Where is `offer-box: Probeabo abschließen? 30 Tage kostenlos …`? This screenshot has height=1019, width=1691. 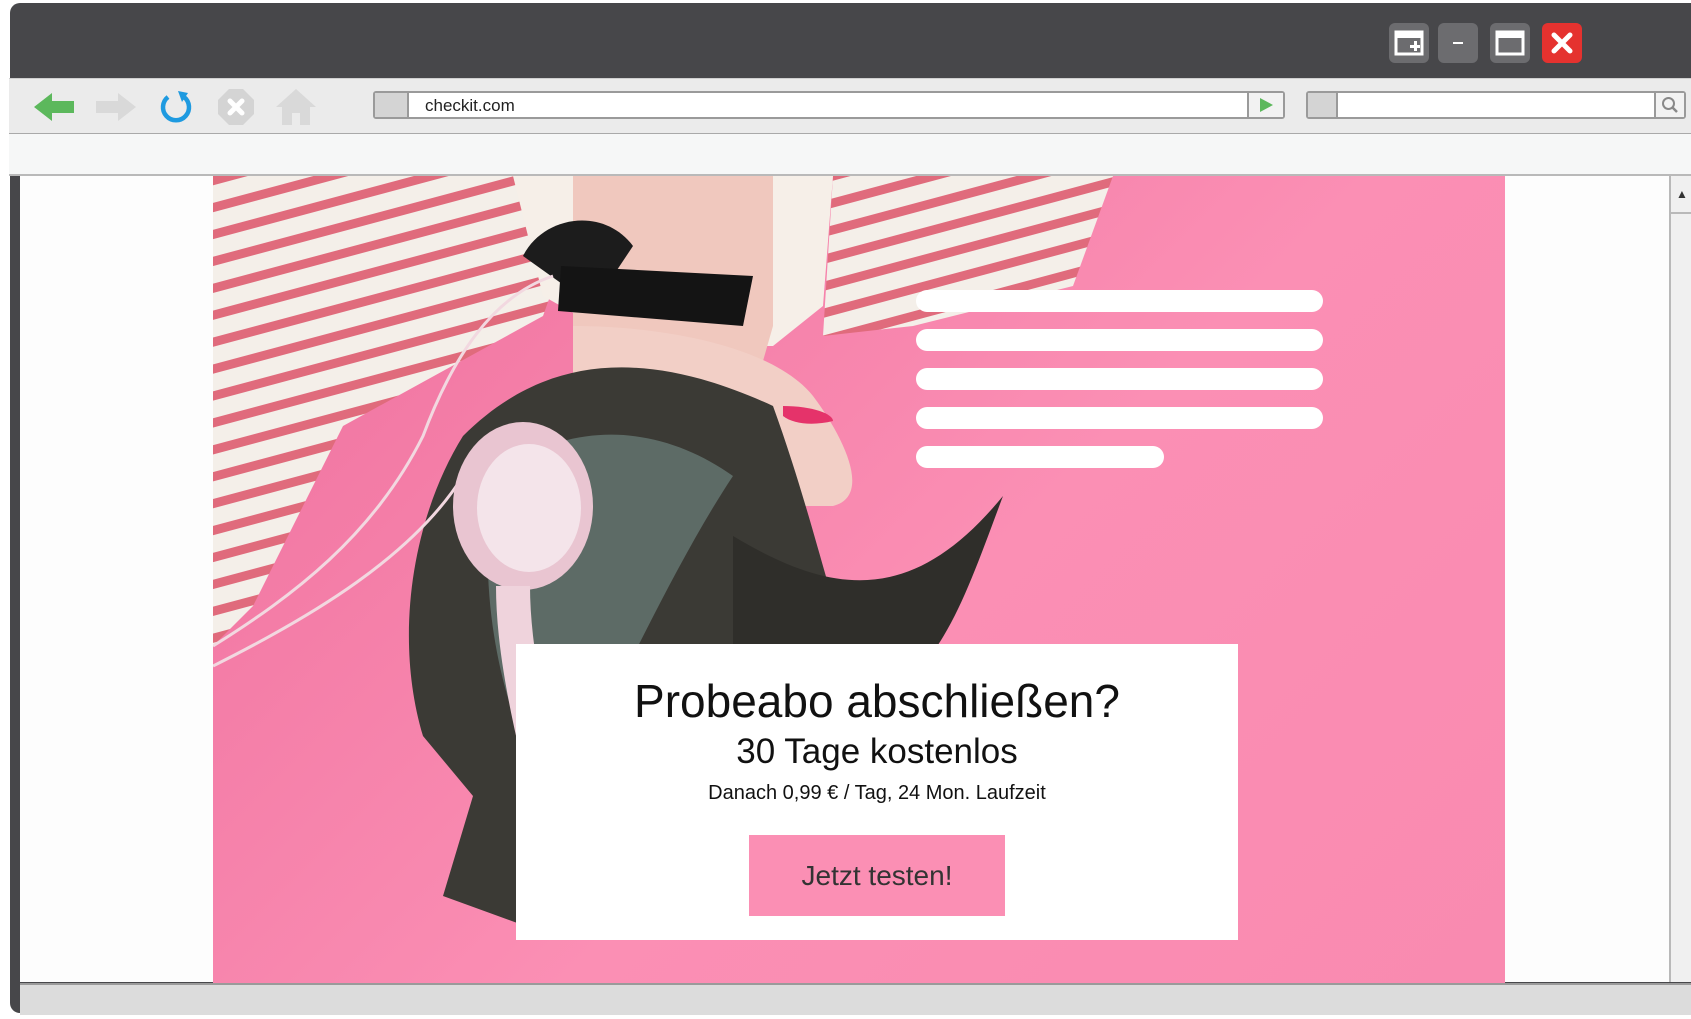 offer-box: Probeabo abschließen? 30 Tage kostenlos … is located at coordinates (877, 792).